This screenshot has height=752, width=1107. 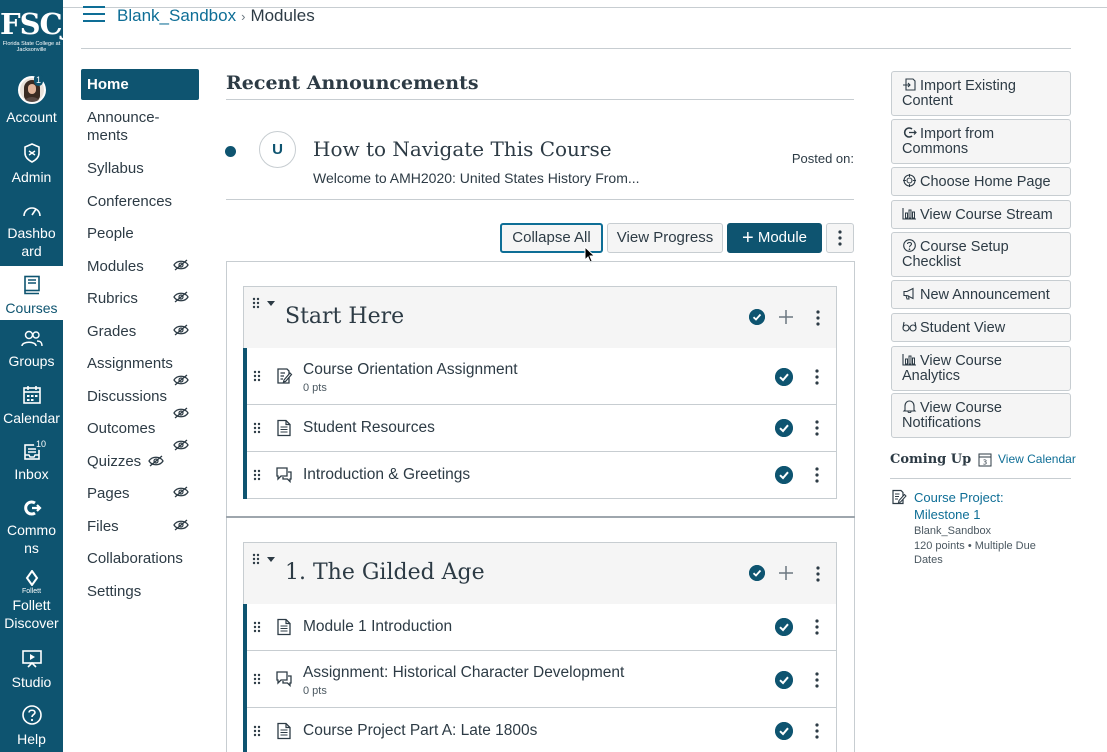 I want to click on module-item: Introduction & Greetings, so click(x=542, y=475).